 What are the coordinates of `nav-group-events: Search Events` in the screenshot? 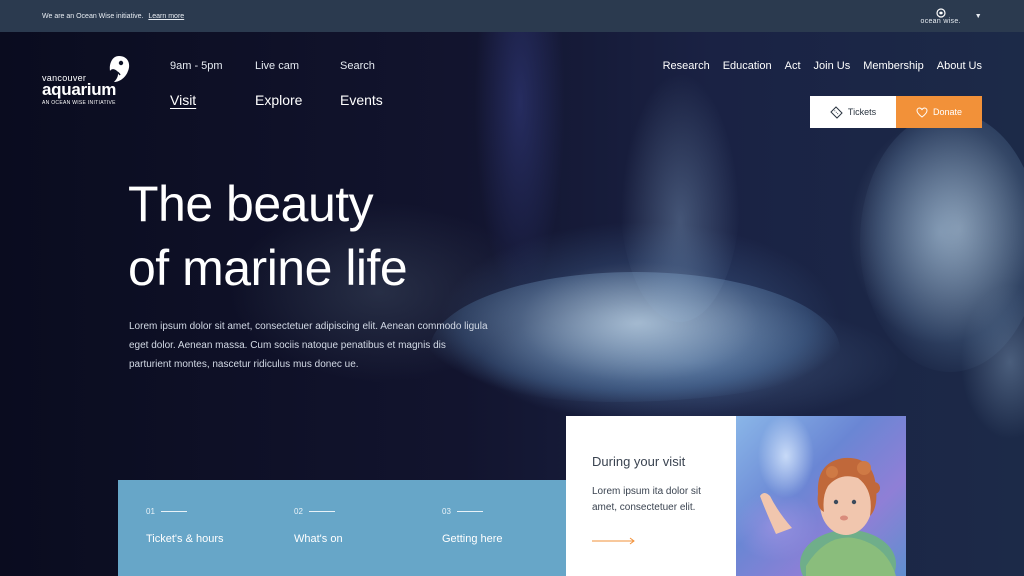 It's located at (361, 84).